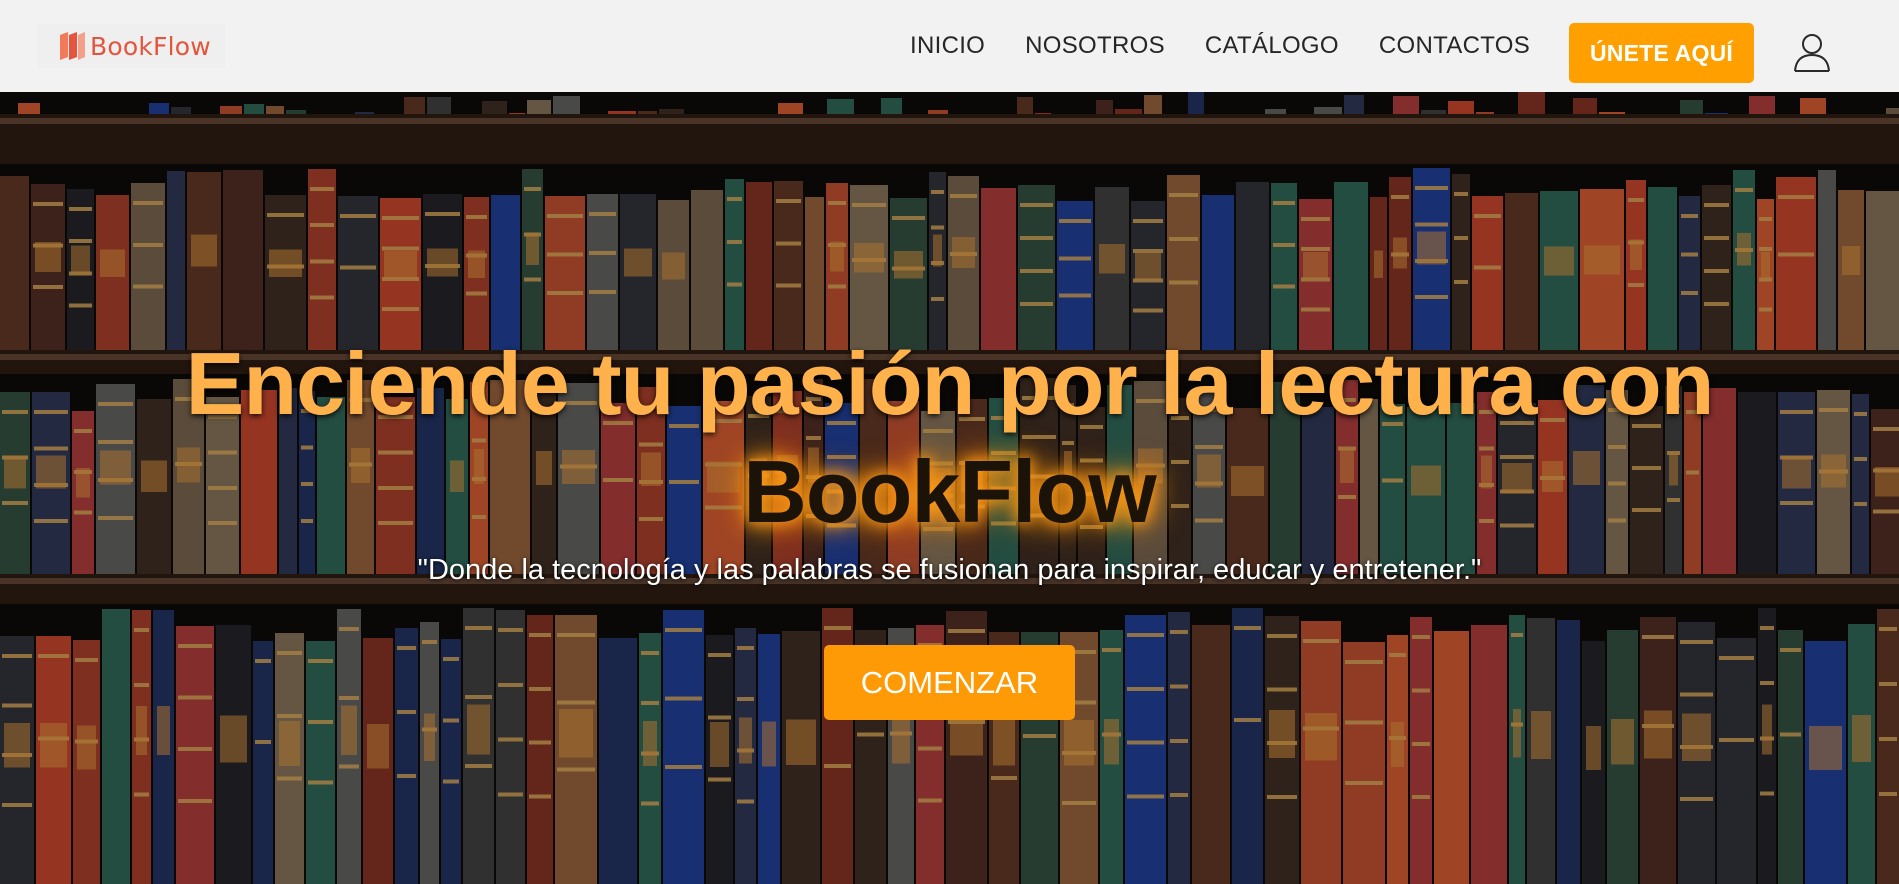  Describe the element at coordinates (949, 682) in the screenshot. I see `start-button: COMENZAR` at that location.